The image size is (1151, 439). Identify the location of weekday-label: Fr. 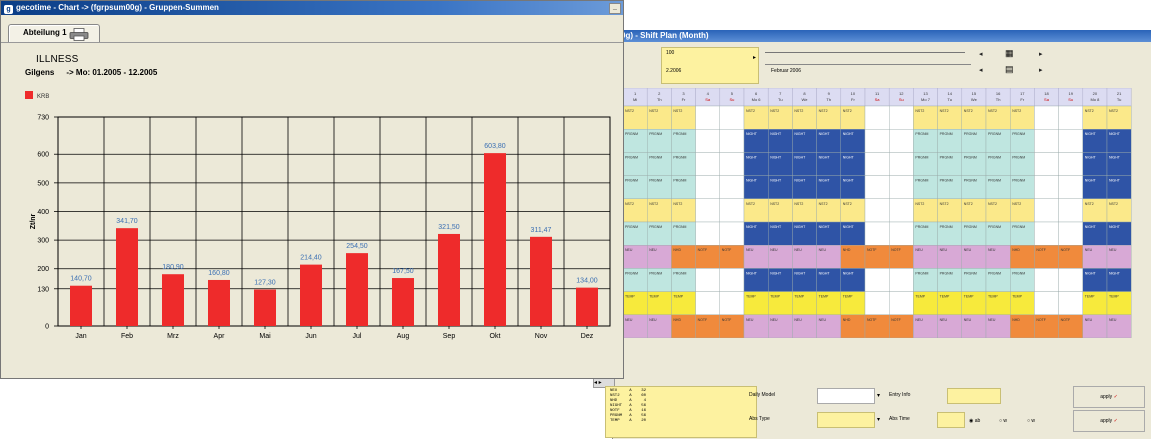
(684, 99).